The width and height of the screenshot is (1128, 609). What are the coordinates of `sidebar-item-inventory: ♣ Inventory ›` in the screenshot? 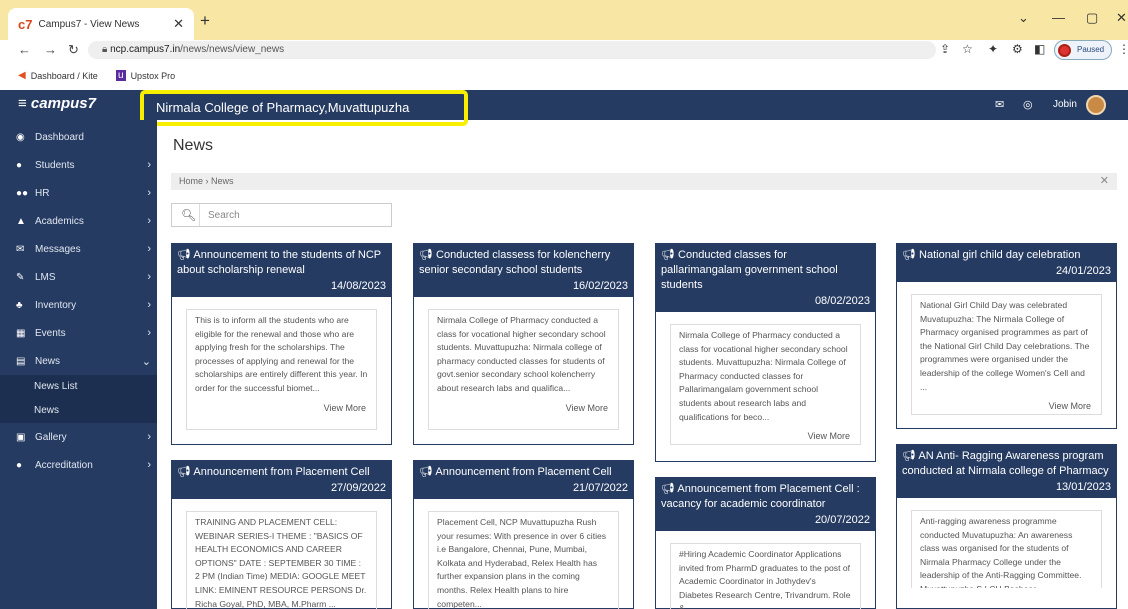 It's located at (78, 305).